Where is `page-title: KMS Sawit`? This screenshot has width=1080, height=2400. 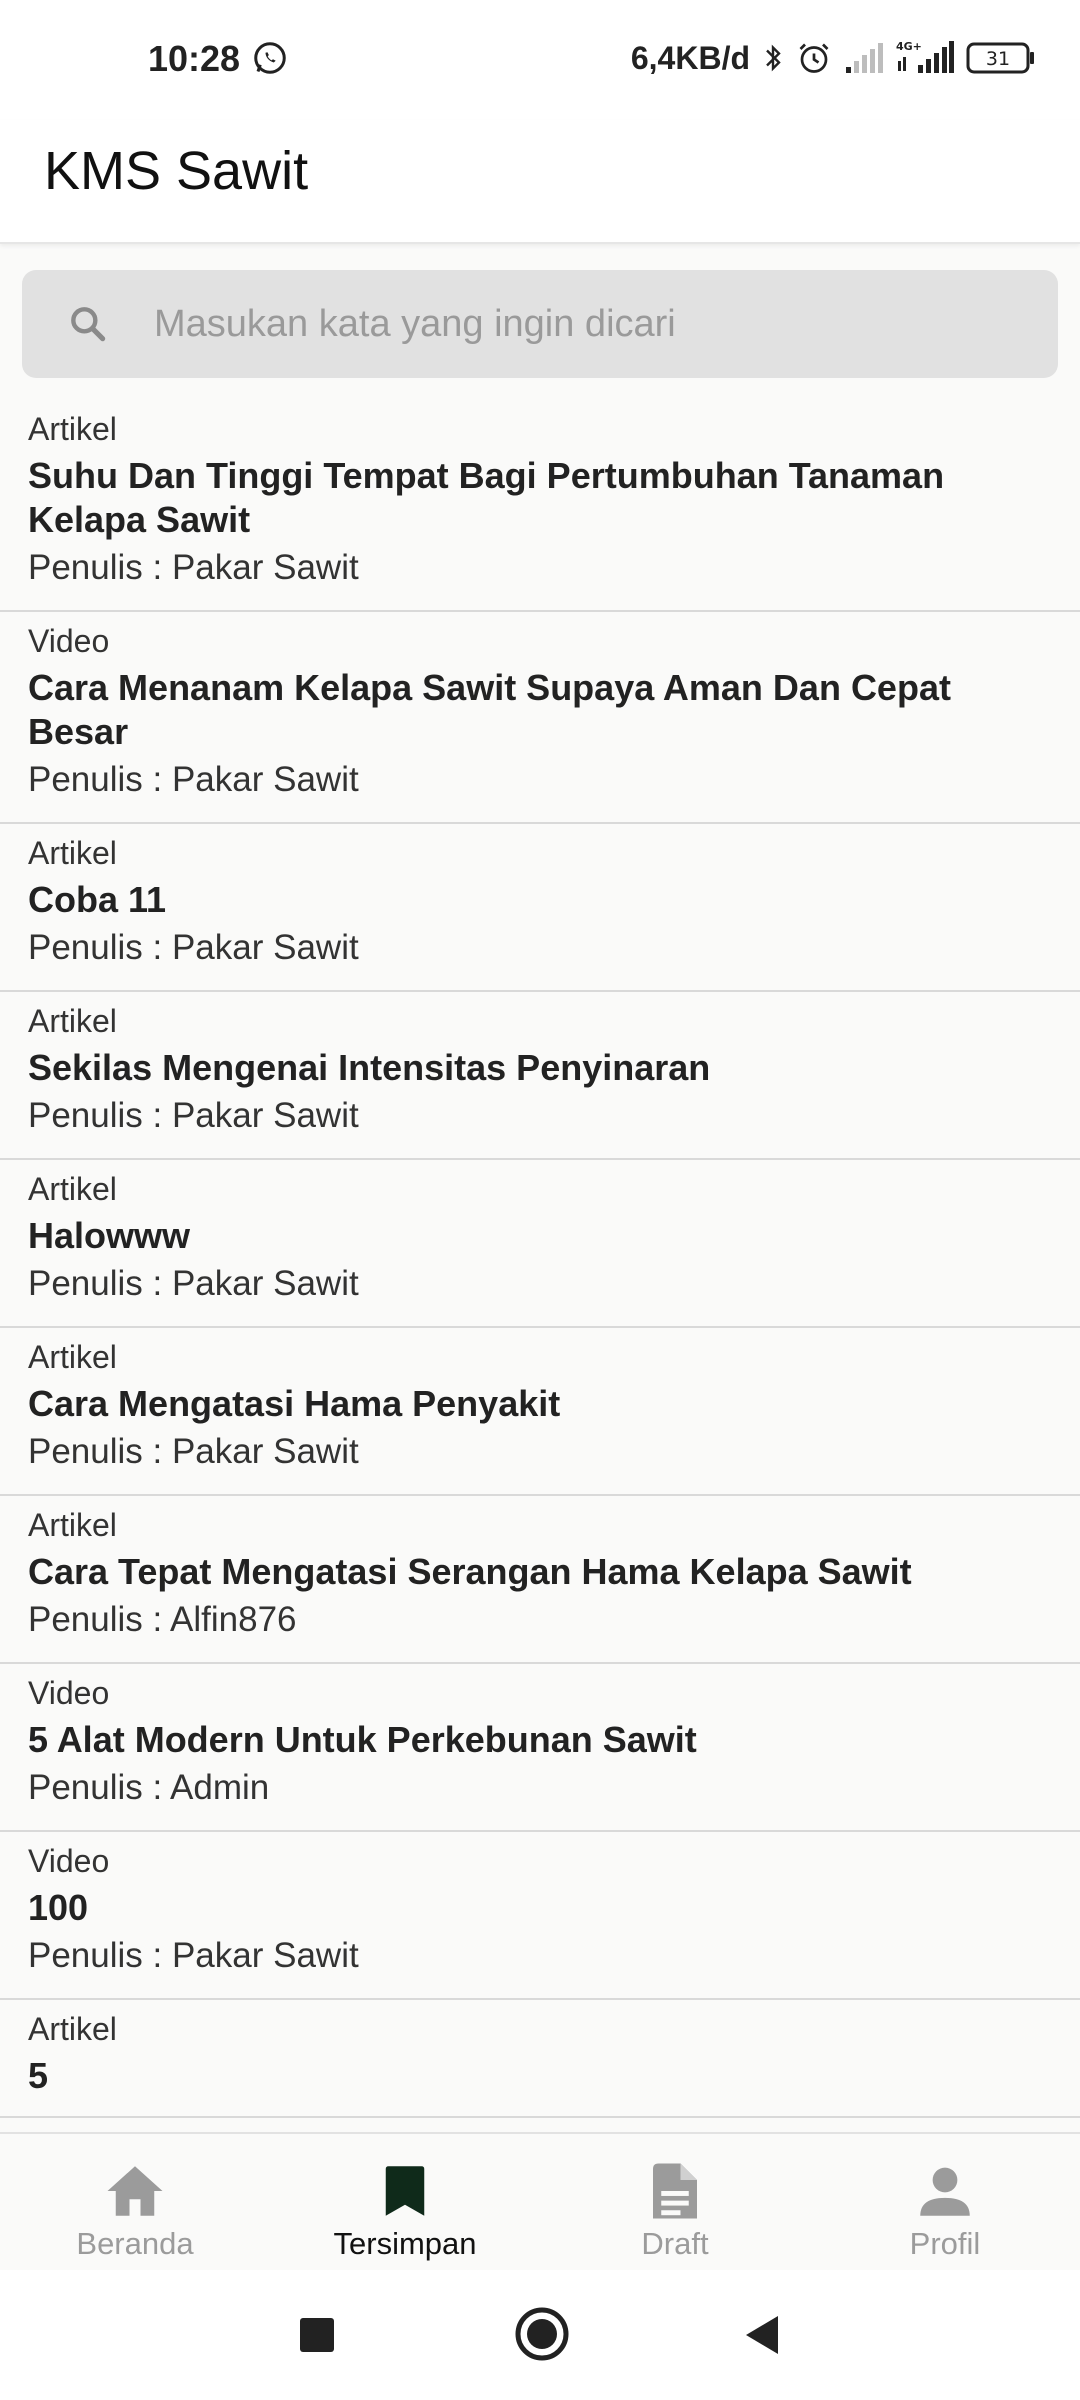 page-title: KMS Sawit is located at coordinates (176, 171).